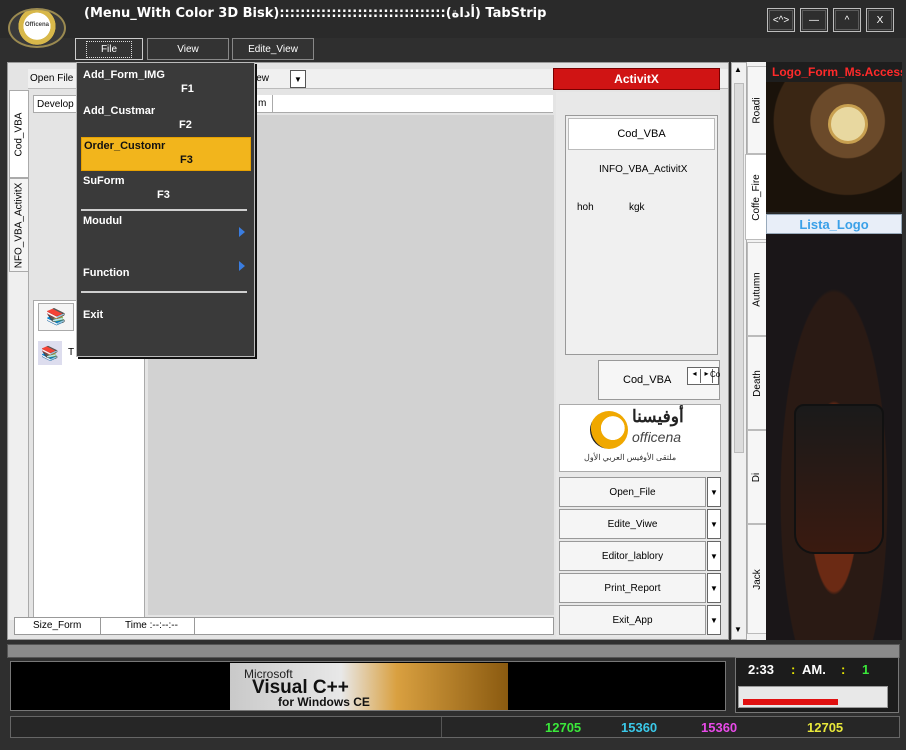  Describe the element at coordinates (186, 160) in the screenshot. I see `menu-item-shortcut: F3` at that location.